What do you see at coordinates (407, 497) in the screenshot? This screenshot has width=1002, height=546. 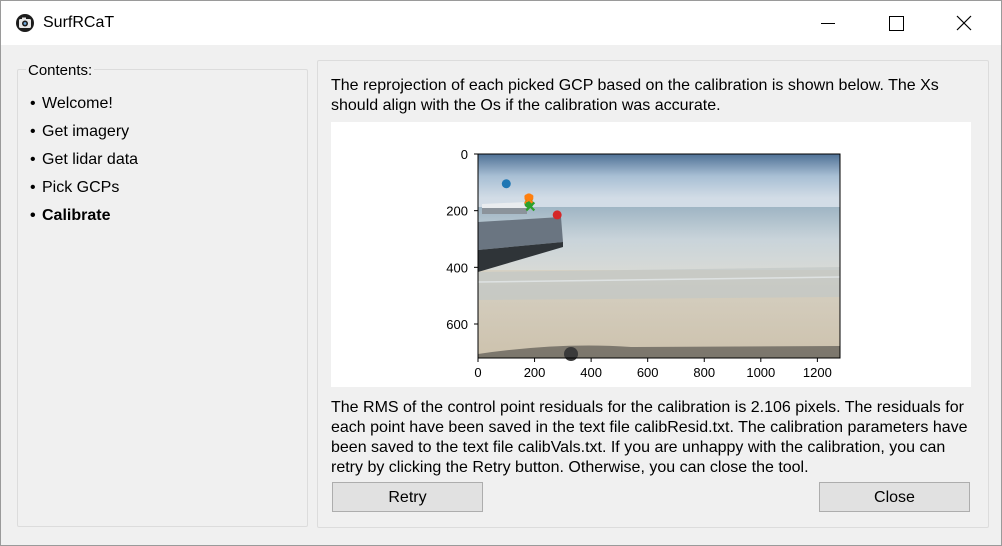 I see `retry-button: Retry` at bounding box center [407, 497].